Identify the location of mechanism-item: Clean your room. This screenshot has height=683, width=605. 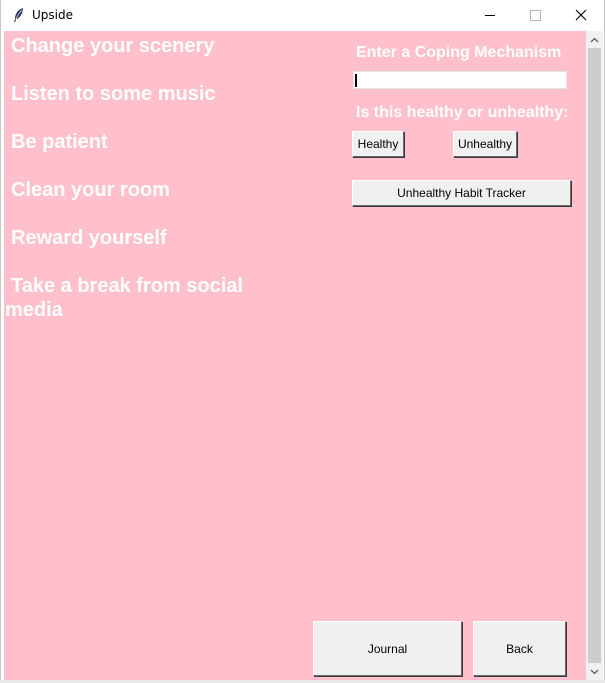
(90, 190).